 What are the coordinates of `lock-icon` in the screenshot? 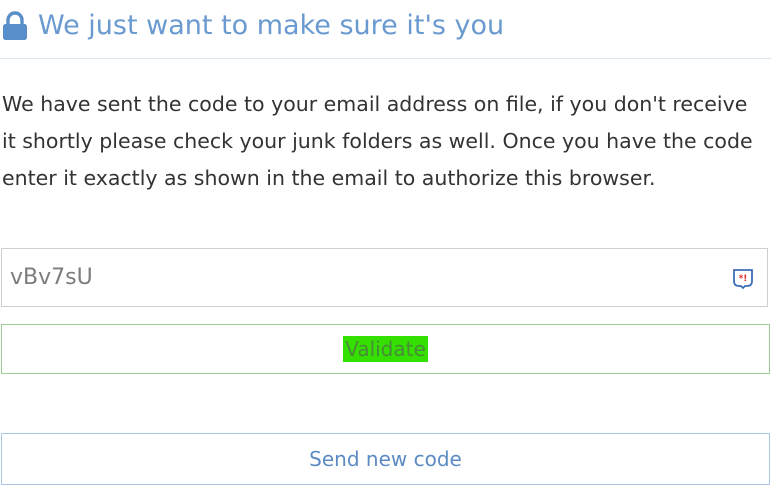 It's located at (15, 25).